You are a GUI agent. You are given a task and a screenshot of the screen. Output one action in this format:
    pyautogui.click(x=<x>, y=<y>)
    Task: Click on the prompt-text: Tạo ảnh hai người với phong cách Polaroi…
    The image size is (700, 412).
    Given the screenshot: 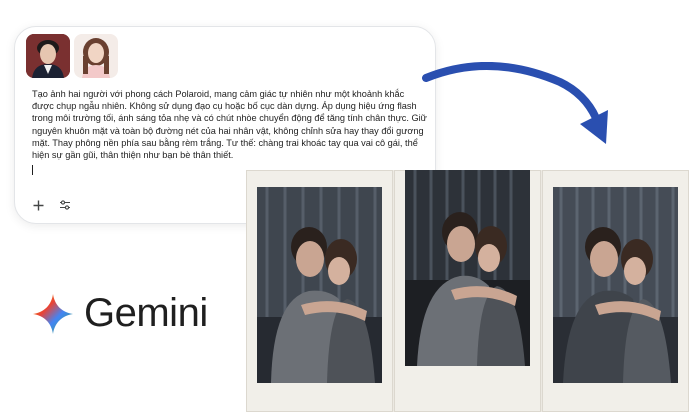 What is the action you would take?
    pyautogui.click(x=229, y=124)
    